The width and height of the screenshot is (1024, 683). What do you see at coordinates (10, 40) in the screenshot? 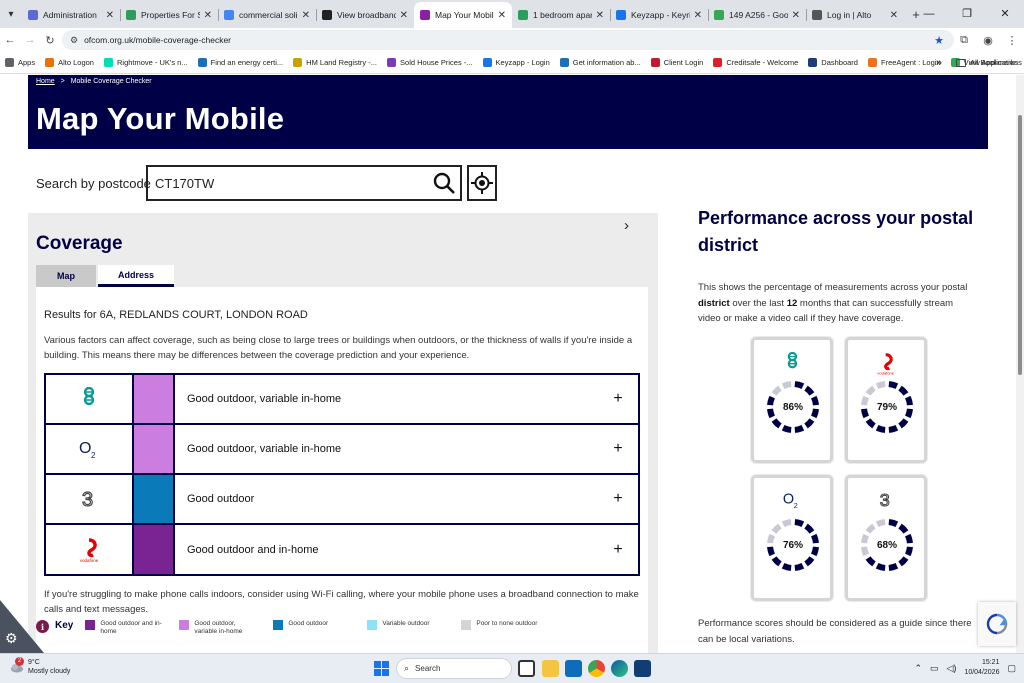
I see `back-icon: ←` at bounding box center [10, 40].